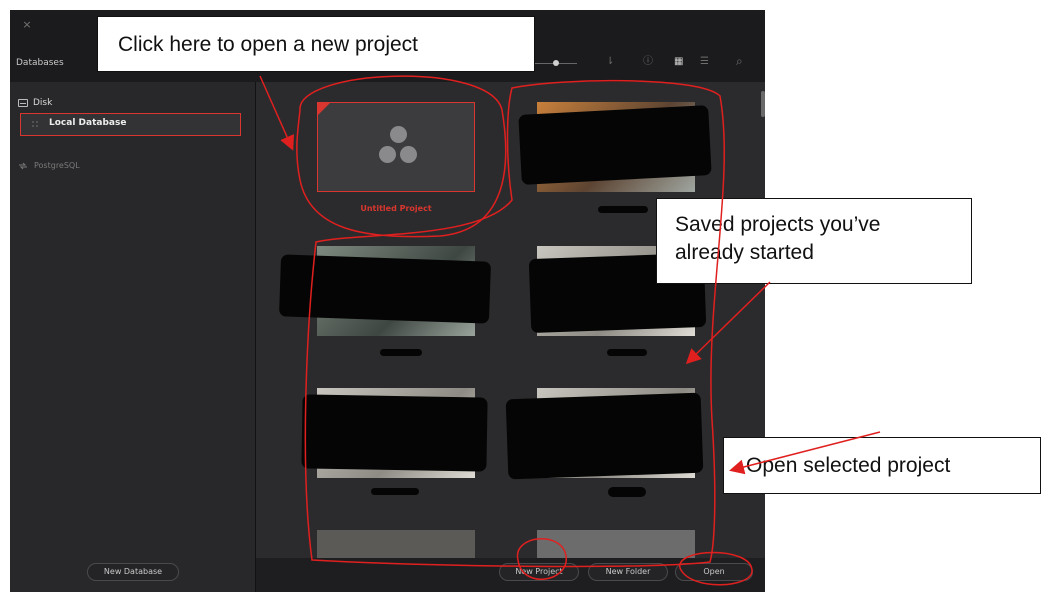  I want to click on new-folder-button: New Folder, so click(628, 572).